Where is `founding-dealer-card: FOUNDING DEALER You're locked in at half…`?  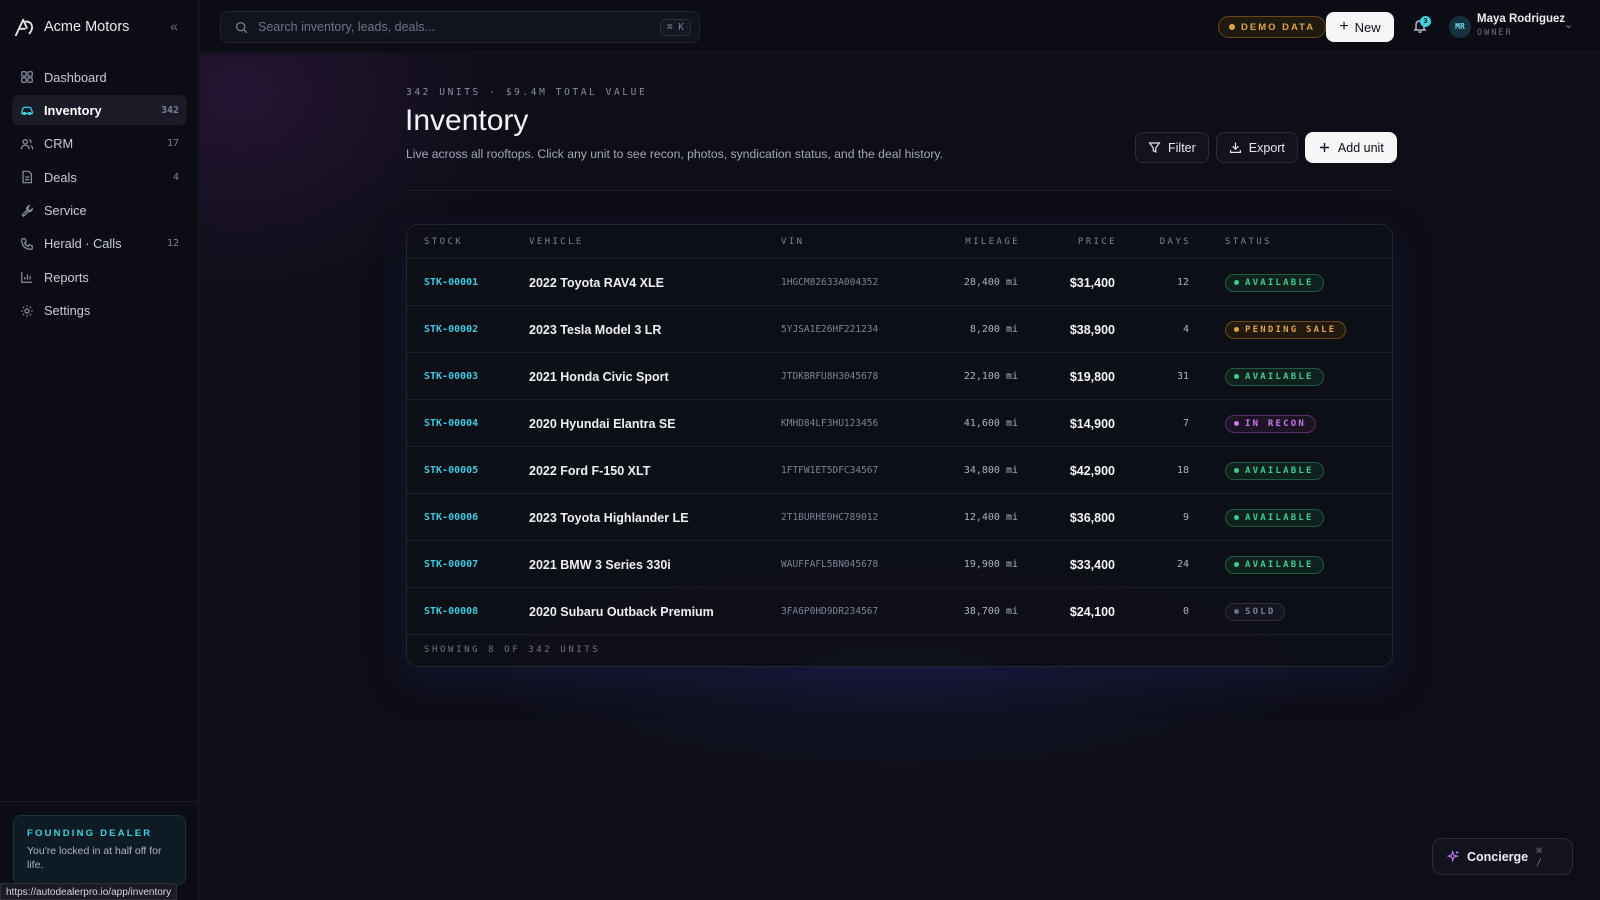 founding-dealer-card: FOUNDING DEALER You're locked in at half… is located at coordinates (99, 850).